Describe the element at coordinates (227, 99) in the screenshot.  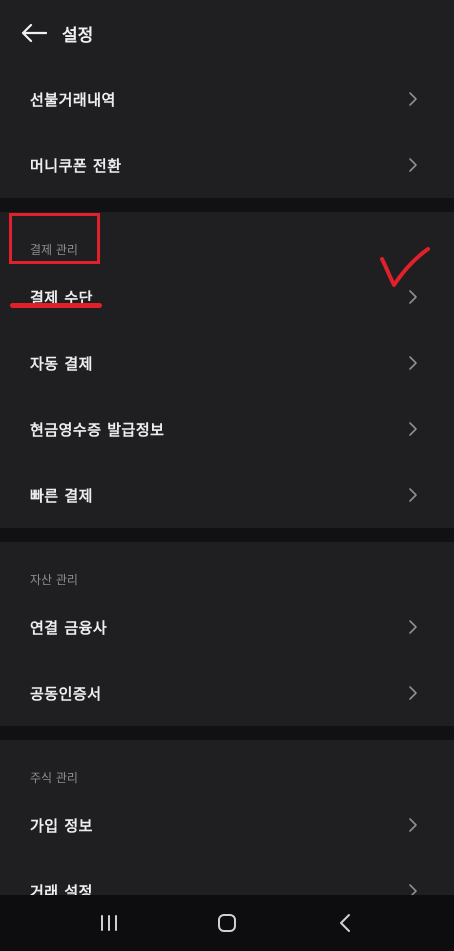
I see `menu-item-prepaid-history: 선불거래내역` at that location.